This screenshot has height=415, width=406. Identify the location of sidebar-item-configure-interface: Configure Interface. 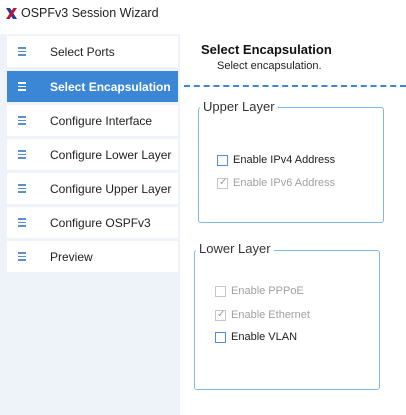
(92, 120).